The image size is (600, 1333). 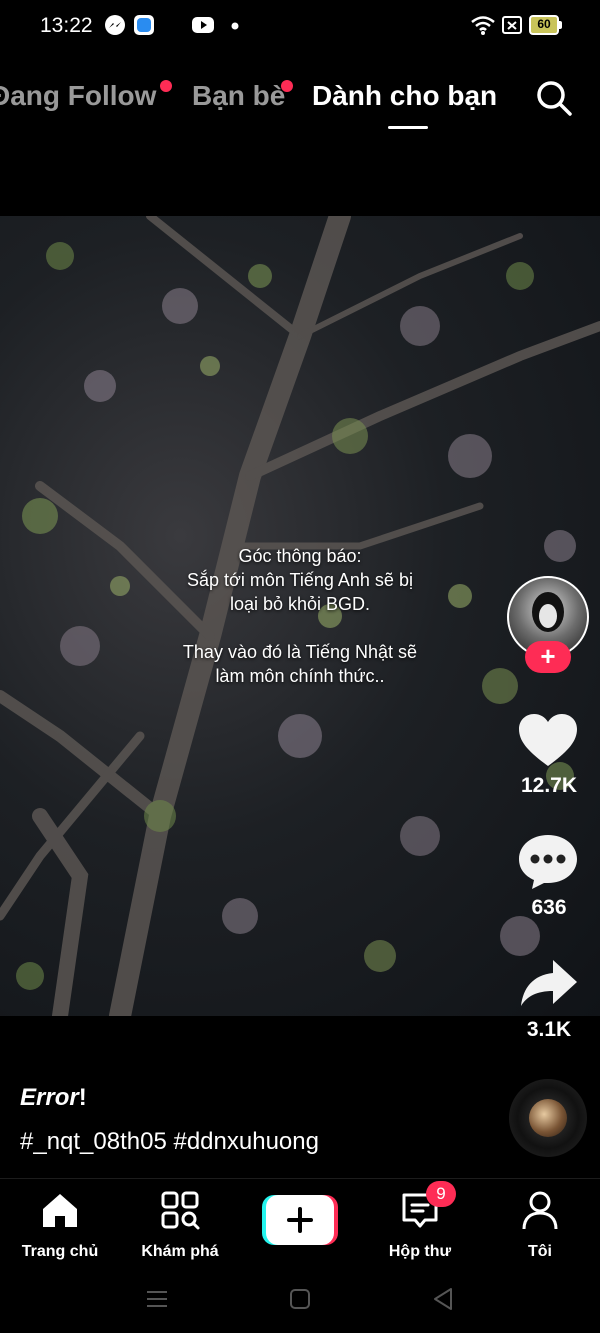 I want to click on system-nav-bar, so click(x=300, y=1299).